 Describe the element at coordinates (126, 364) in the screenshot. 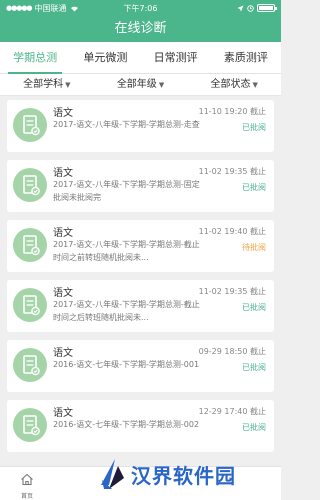

I see `item-title: 2016-语文-七年级-下学期-学期总测-001` at that location.